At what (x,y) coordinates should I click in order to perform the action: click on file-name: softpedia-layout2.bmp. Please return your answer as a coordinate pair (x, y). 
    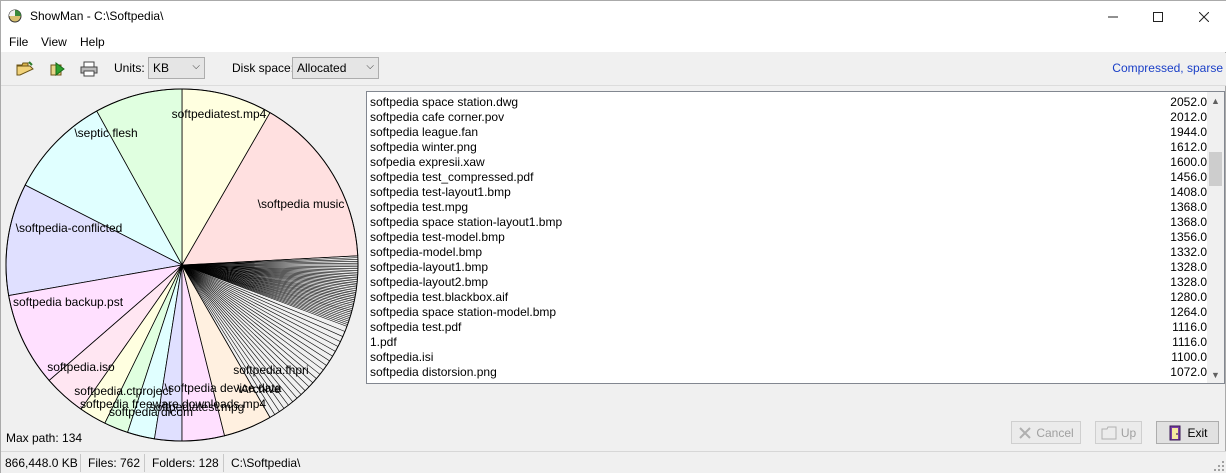
    Looking at the image, I should click on (429, 282).